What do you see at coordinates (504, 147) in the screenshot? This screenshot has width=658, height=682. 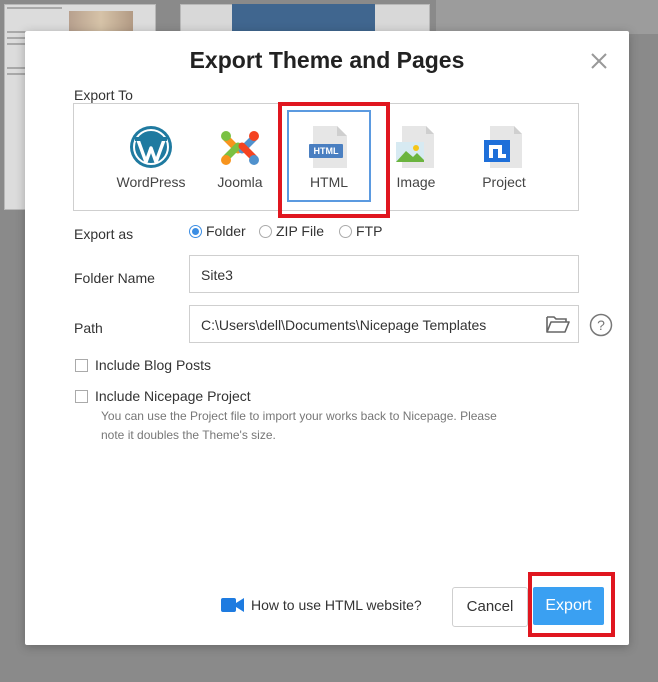 I see `nicepage-project-icon` at bounding box center [504, 147].